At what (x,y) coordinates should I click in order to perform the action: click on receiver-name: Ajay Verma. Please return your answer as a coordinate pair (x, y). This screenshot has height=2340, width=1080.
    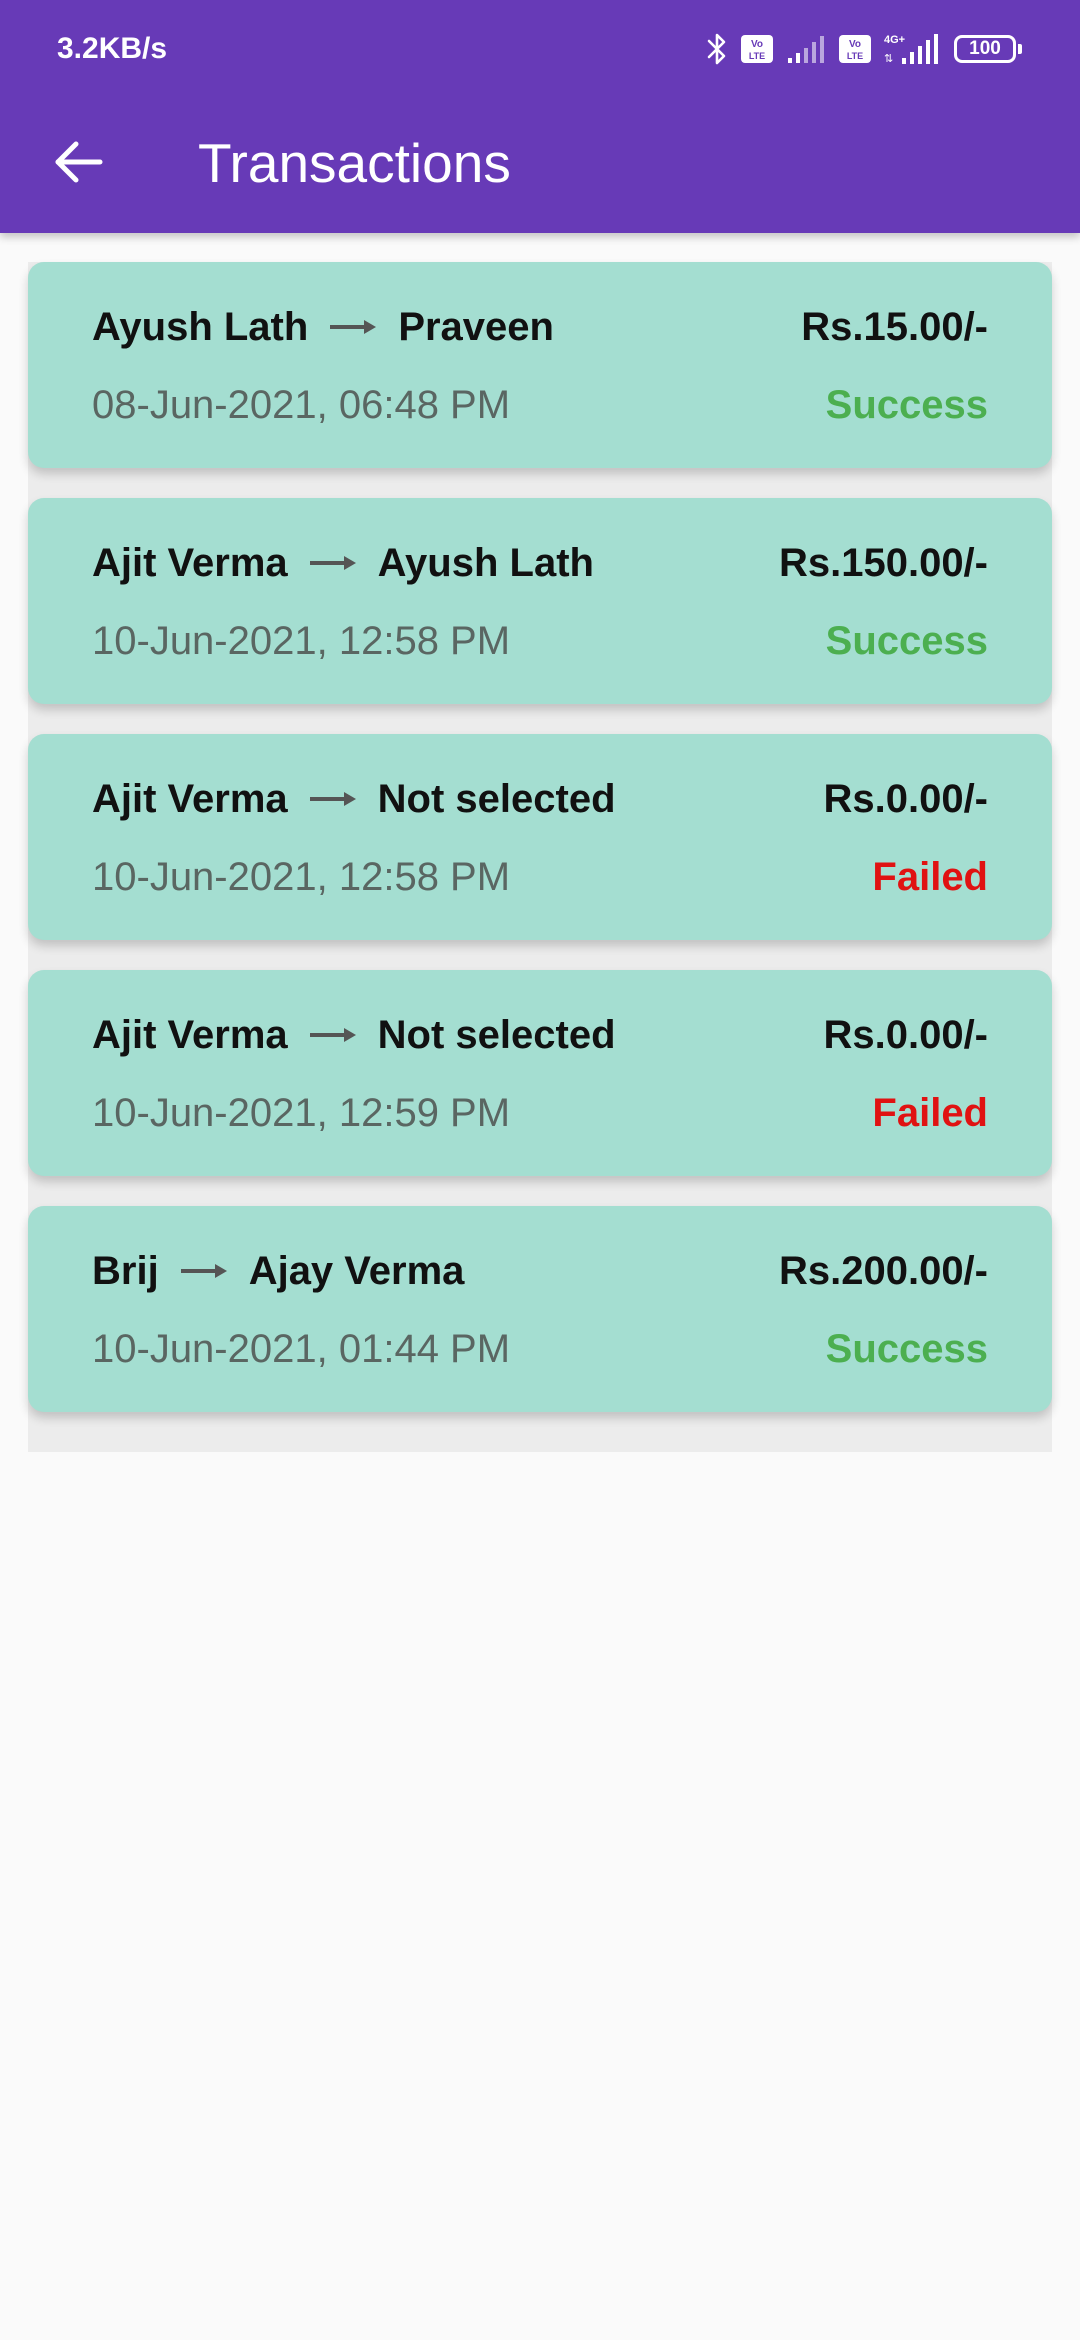
    Looking at the image, I should click on (356, 1270).